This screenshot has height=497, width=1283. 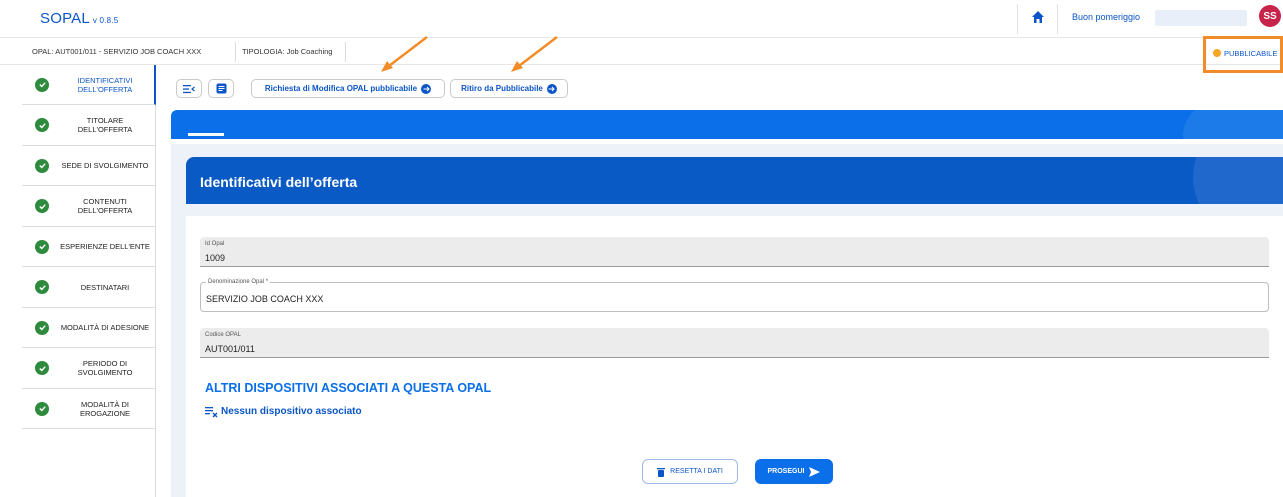 I want to click on sidebar-item-label: ESPERIENZE DELL'ENTE, so click(x=105, y=246).